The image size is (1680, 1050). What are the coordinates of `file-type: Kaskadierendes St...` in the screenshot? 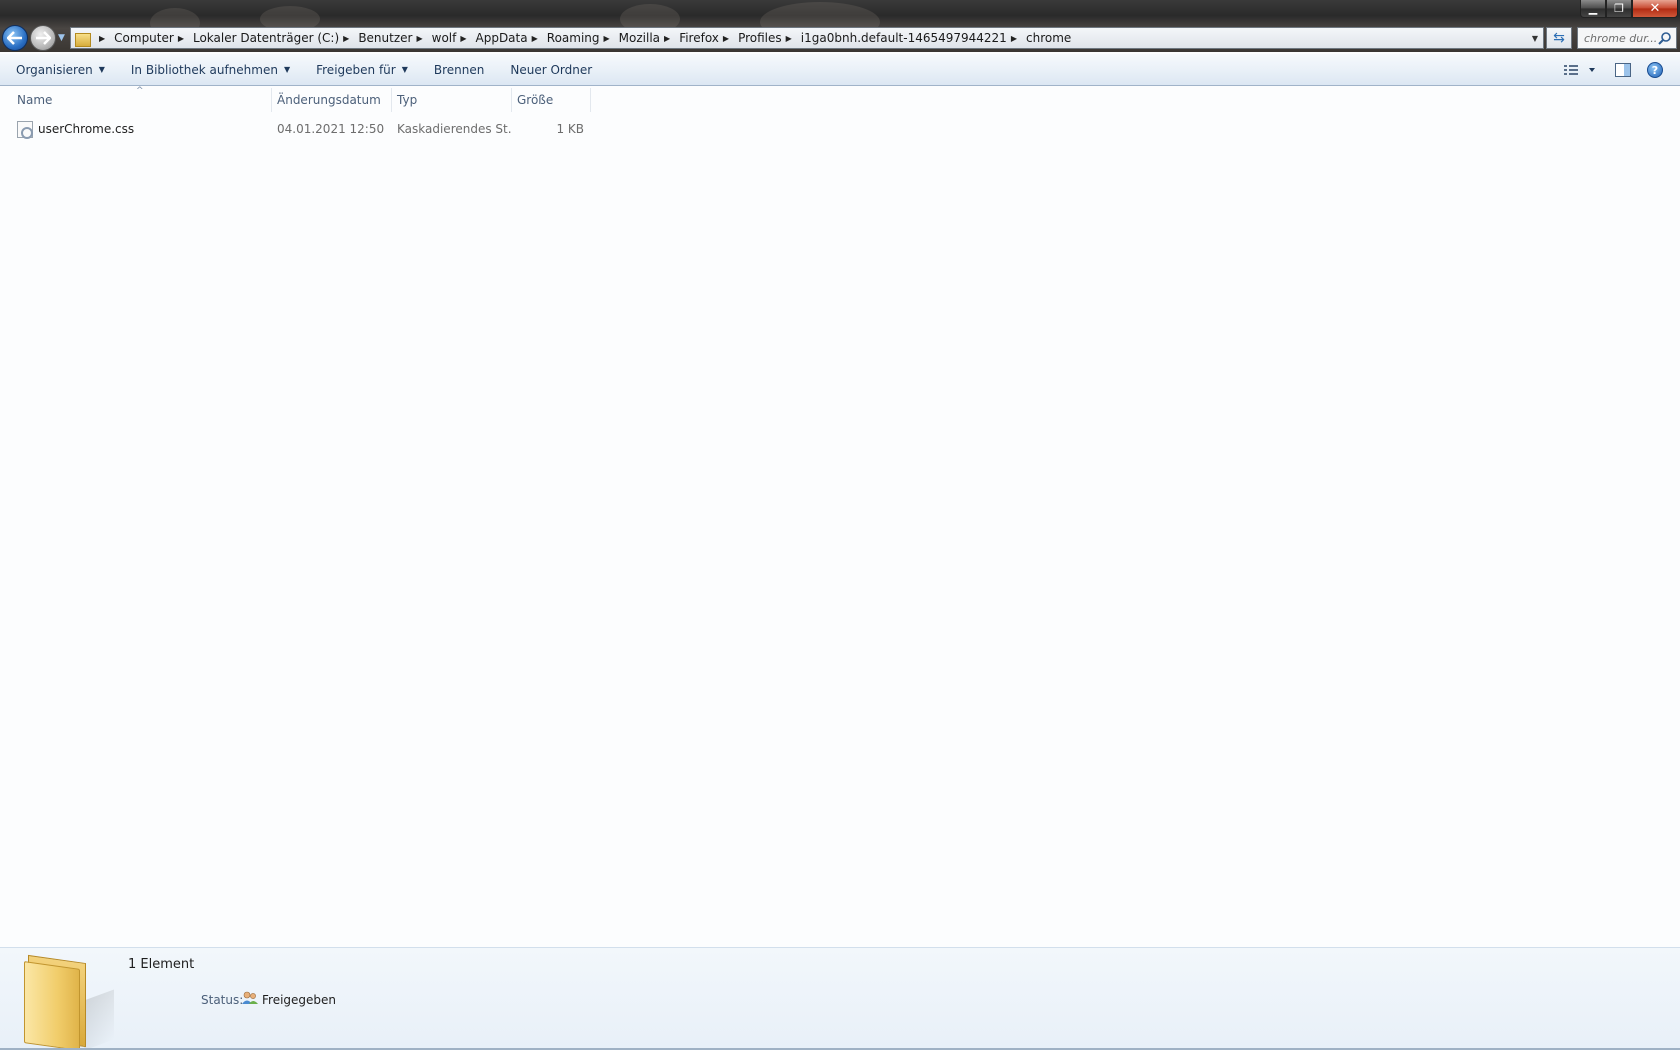 It's located at (454, 129).